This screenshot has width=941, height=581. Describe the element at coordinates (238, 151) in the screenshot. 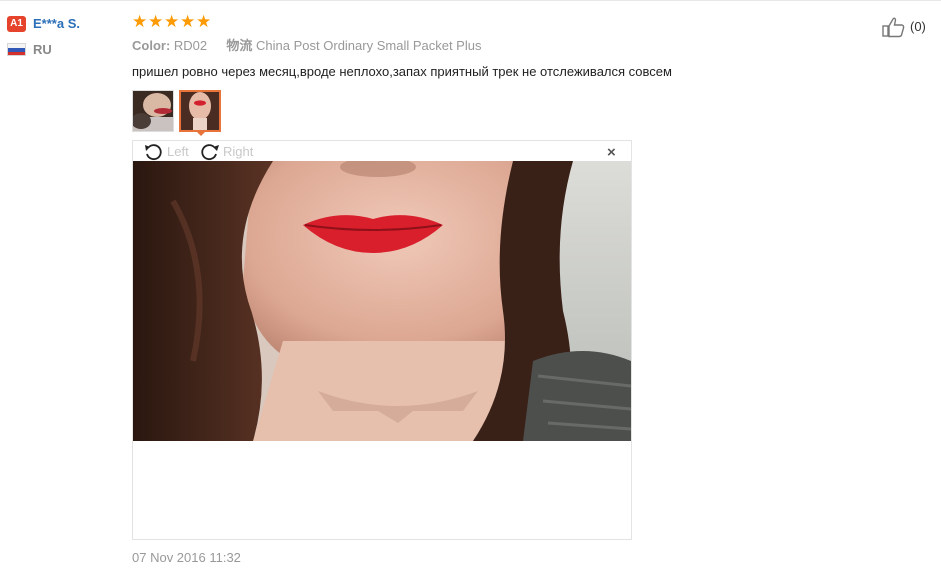

I see `rotate-right-label: Right` at that location.